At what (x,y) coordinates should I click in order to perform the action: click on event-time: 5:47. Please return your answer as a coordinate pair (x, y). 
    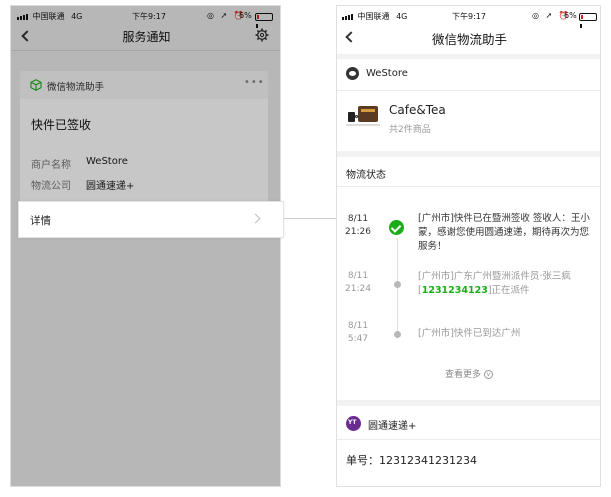
    Looking at the image, I should click on (358, 339).